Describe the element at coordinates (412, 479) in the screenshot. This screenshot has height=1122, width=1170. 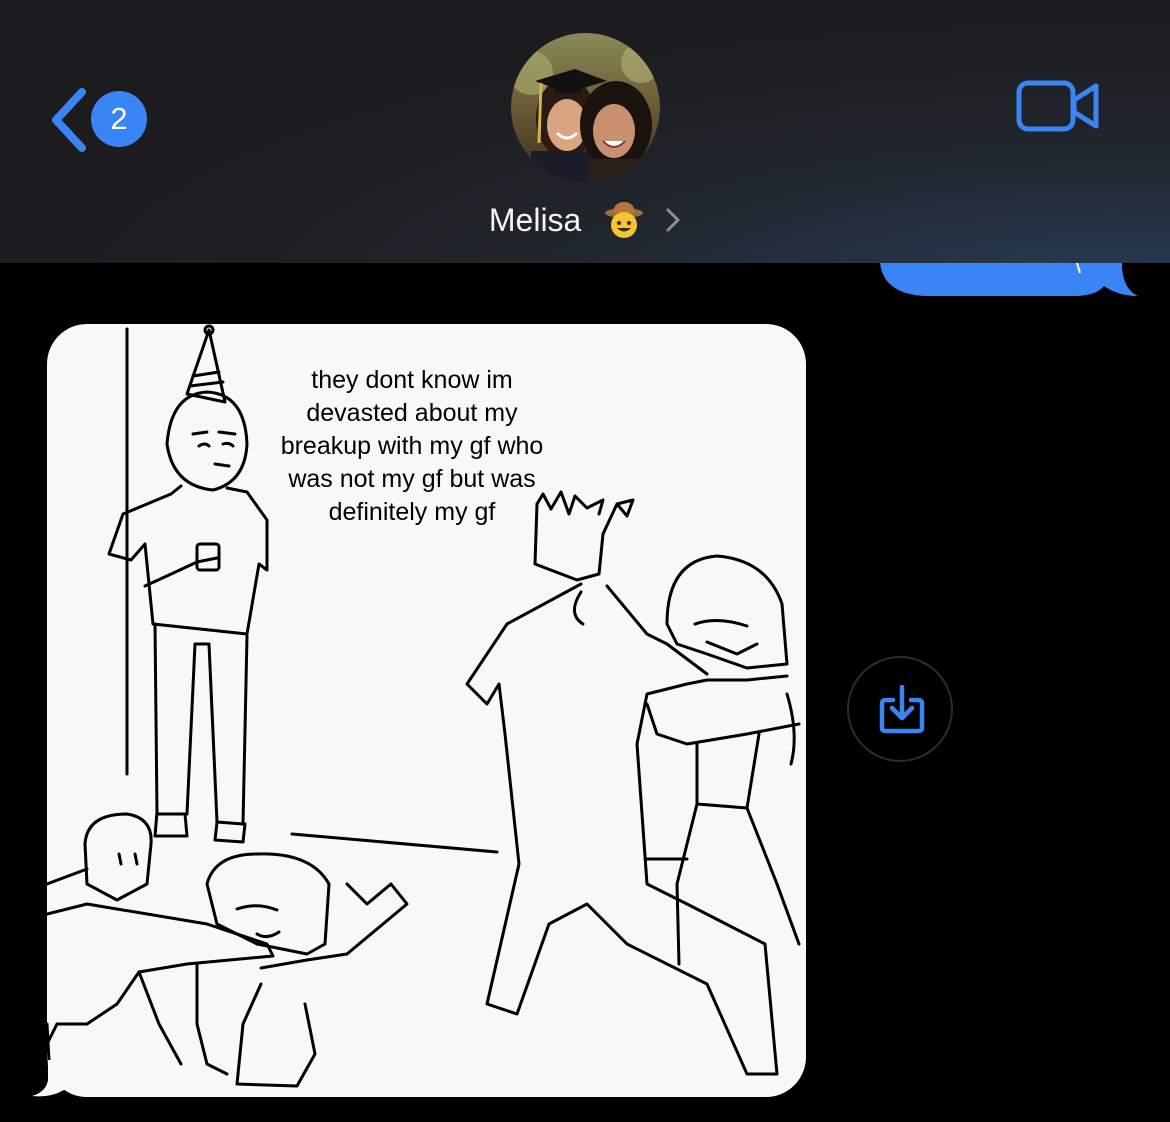
I see `meme-caption-line: was not my gf but was` at that location.